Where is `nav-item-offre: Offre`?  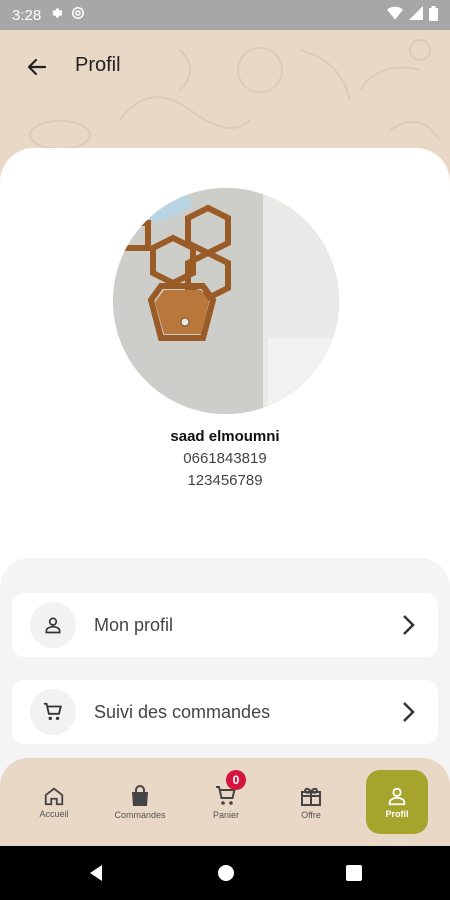 nav-item-offre: Offre is located at coordinates (311, 802).